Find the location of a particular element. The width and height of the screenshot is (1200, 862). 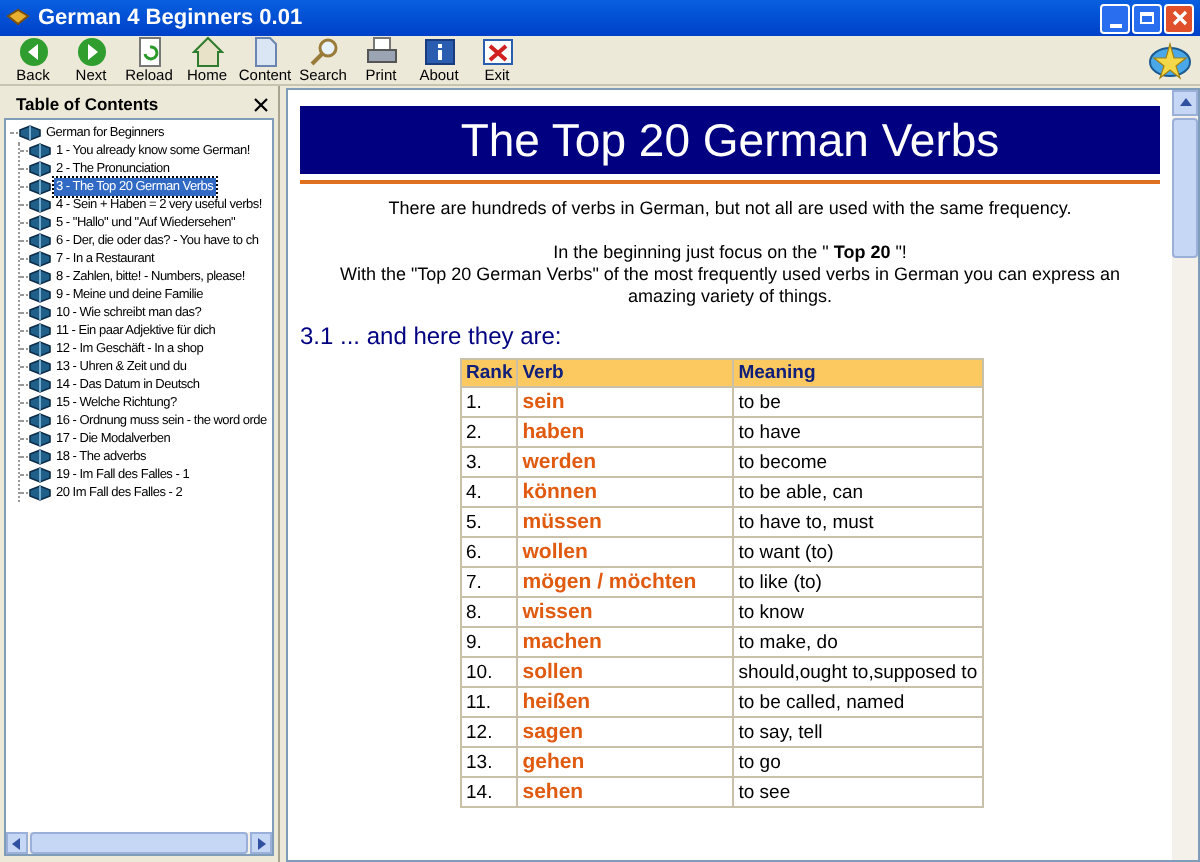

table-cell: to be able, can is located at coordinates (858, 492).